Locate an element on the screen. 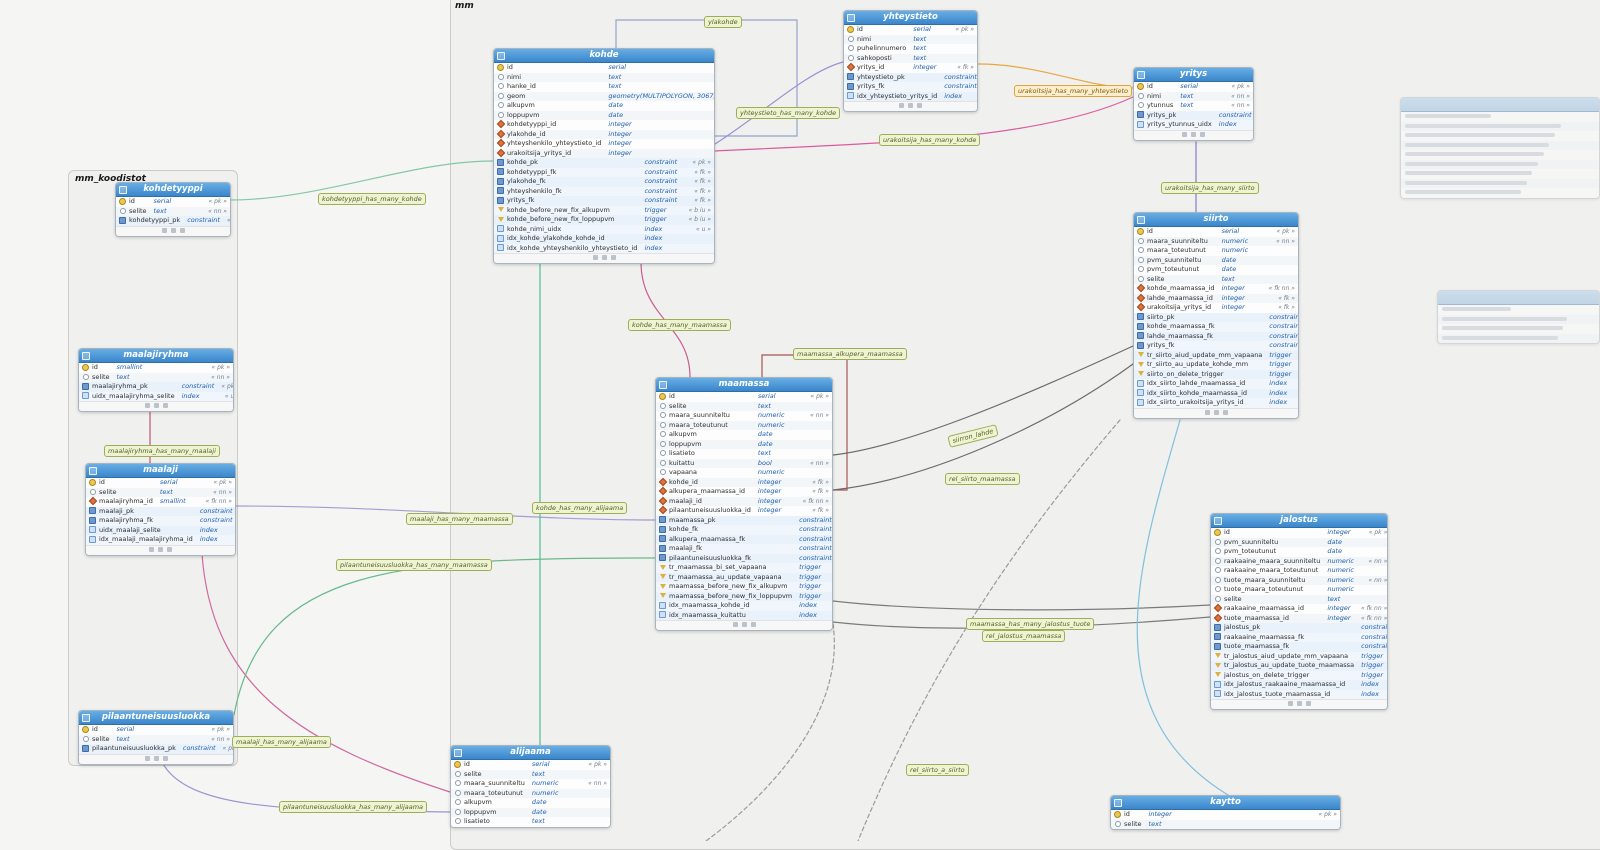  relationship-label-rel_siirto_maamassa: rel_siirto_maamassa is located at coordinates (982, 479).